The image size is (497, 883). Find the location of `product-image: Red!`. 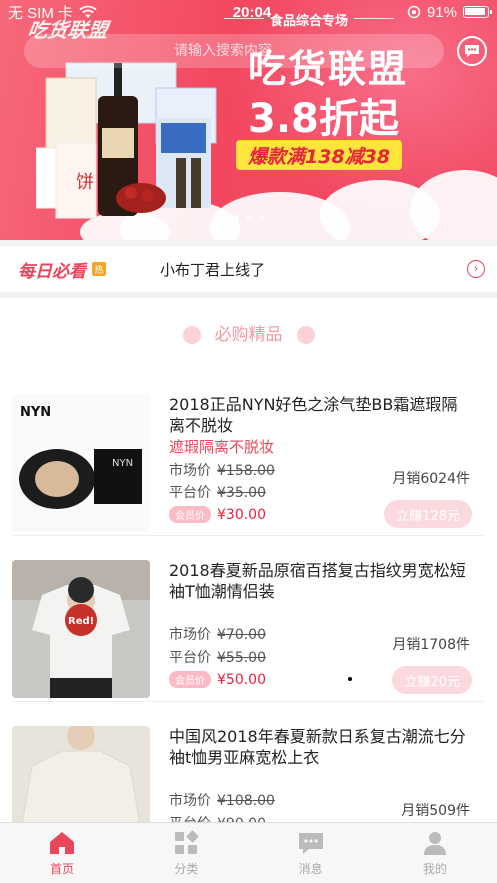

product-image: Red! is located at coordinates (81, 629).